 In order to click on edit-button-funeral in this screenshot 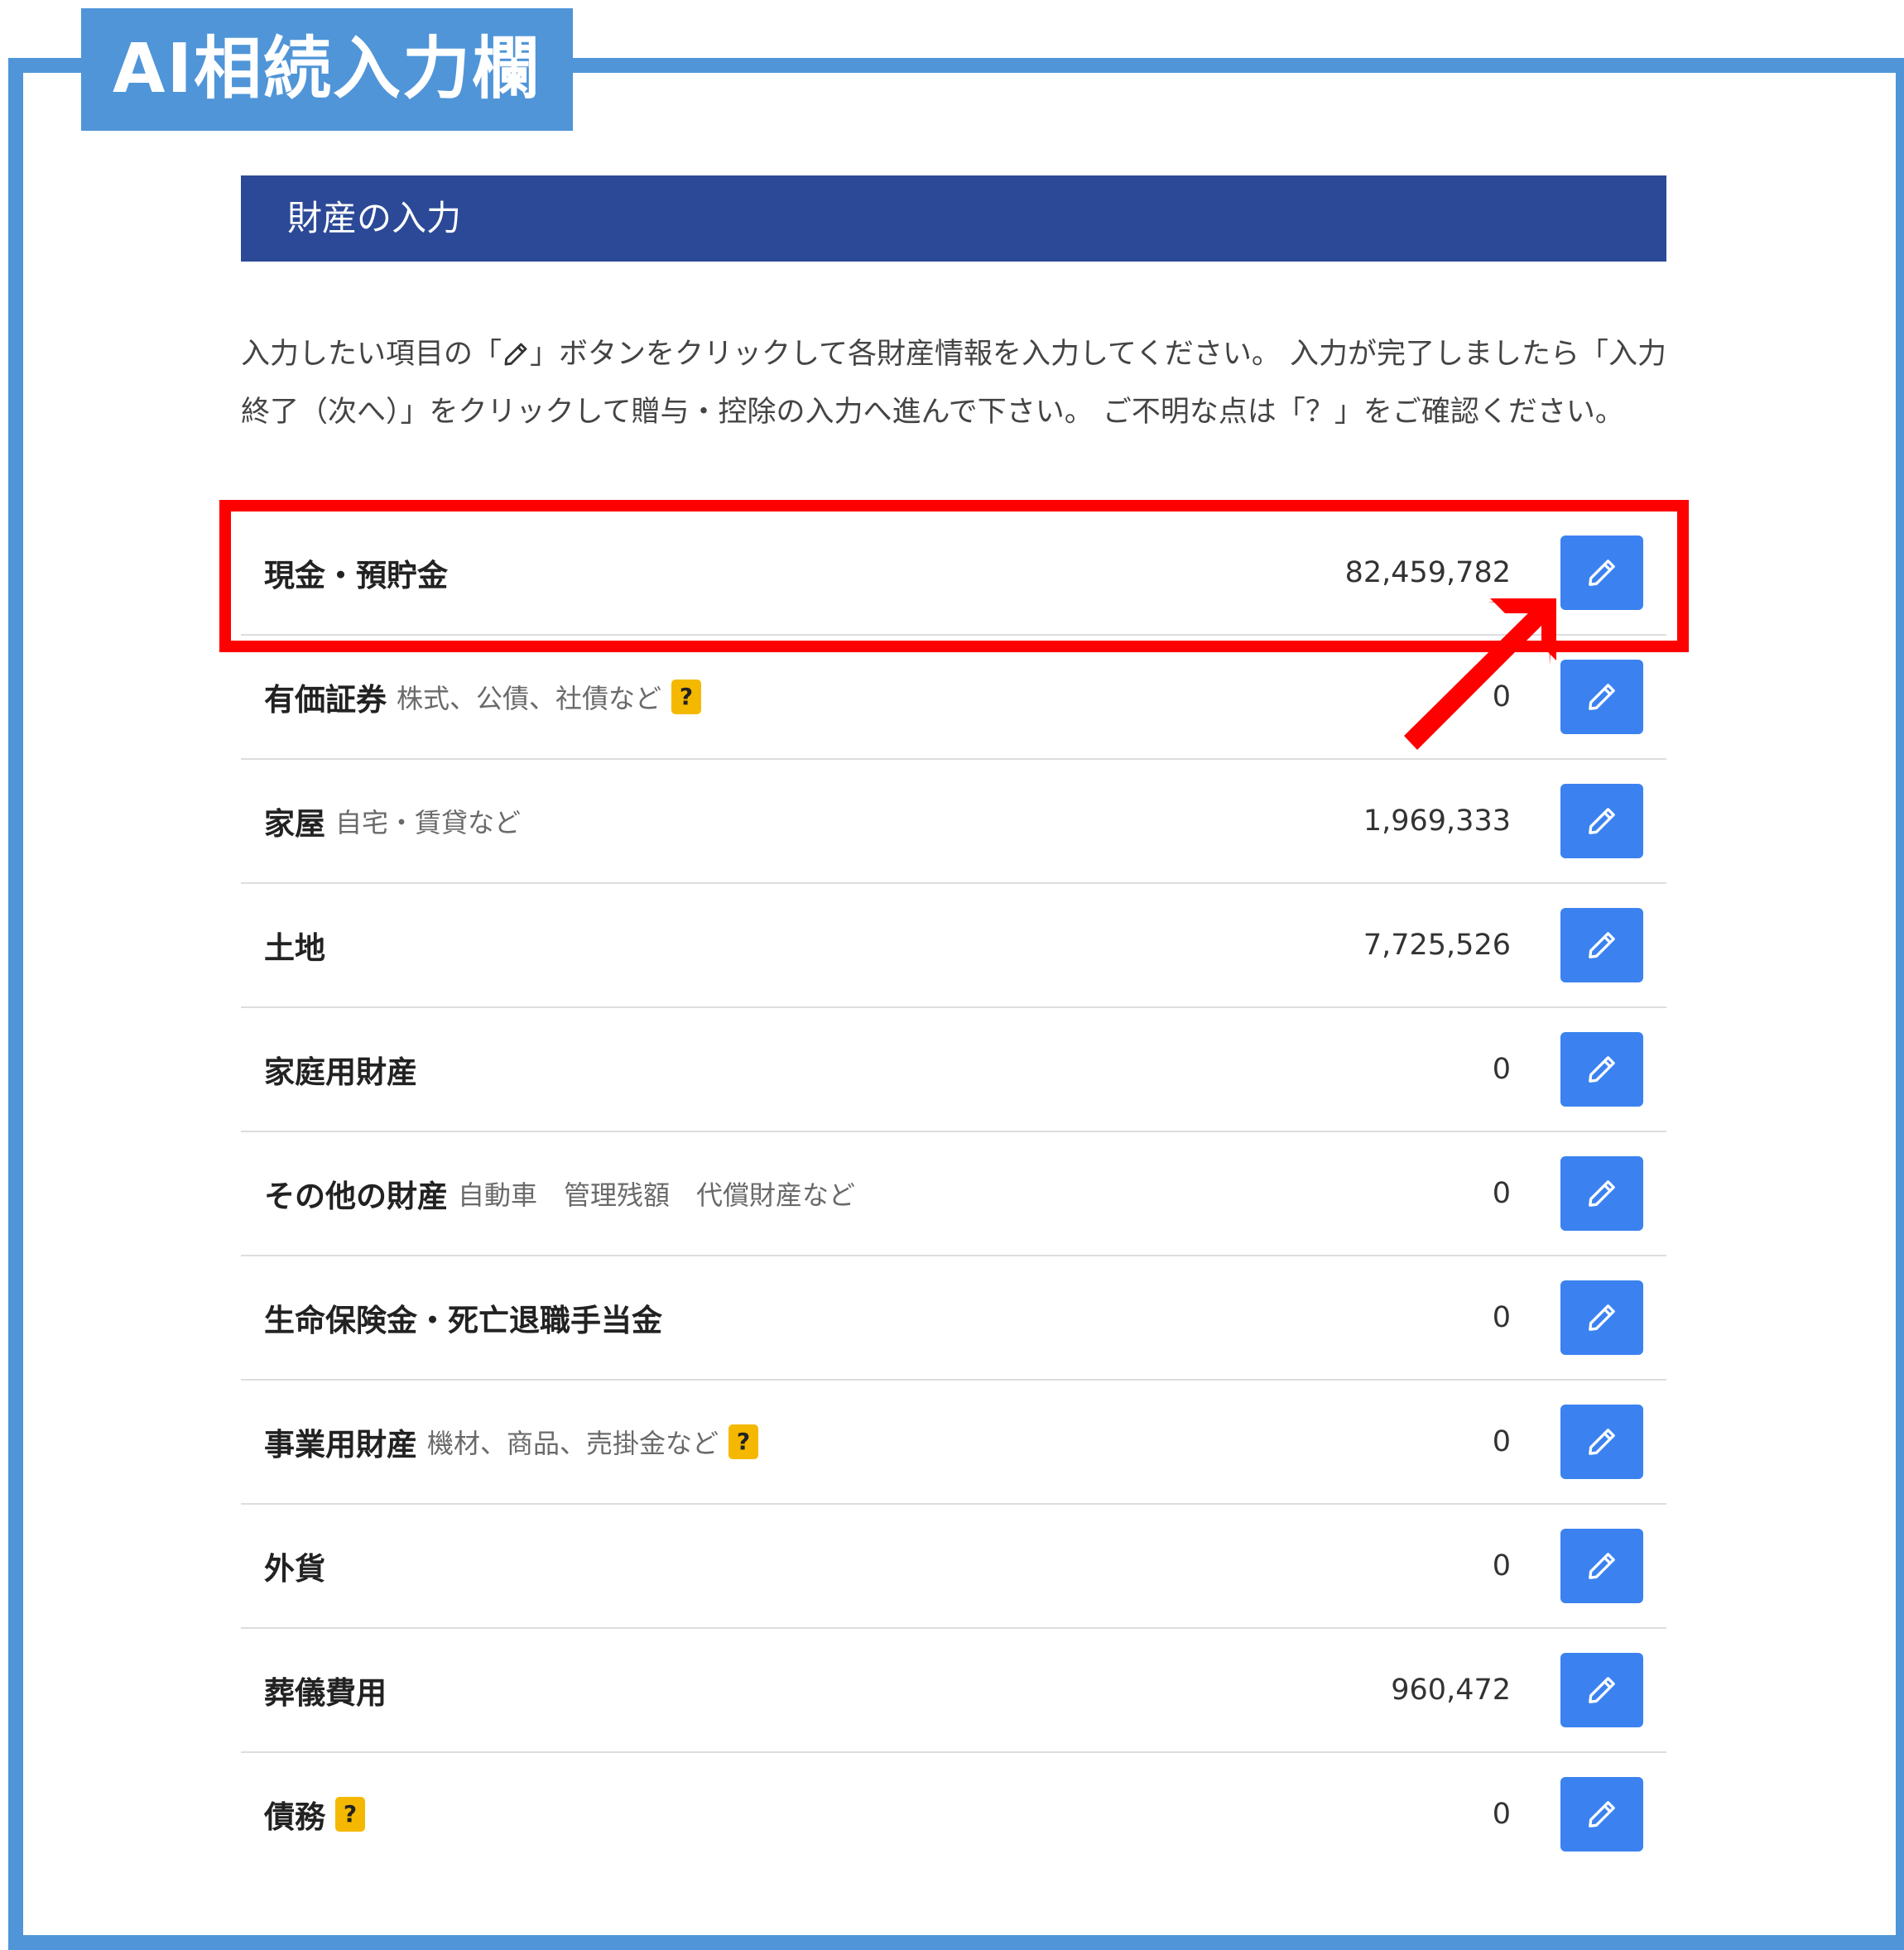, I will do `click(1601, 1690)`.